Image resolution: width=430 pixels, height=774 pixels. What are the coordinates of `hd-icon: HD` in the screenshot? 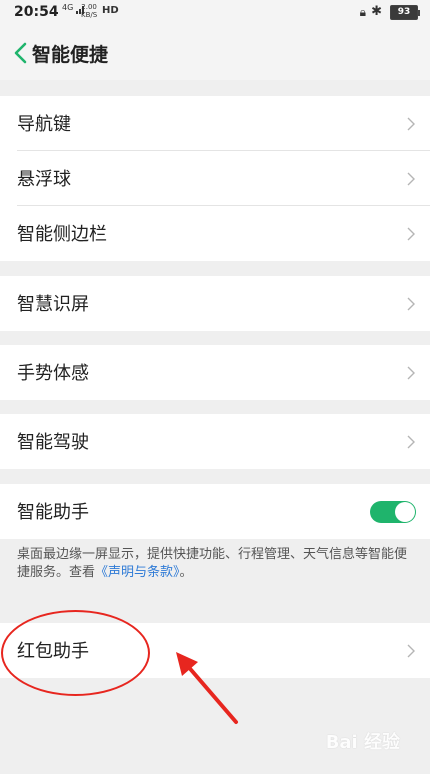 It's located at (110, 10).